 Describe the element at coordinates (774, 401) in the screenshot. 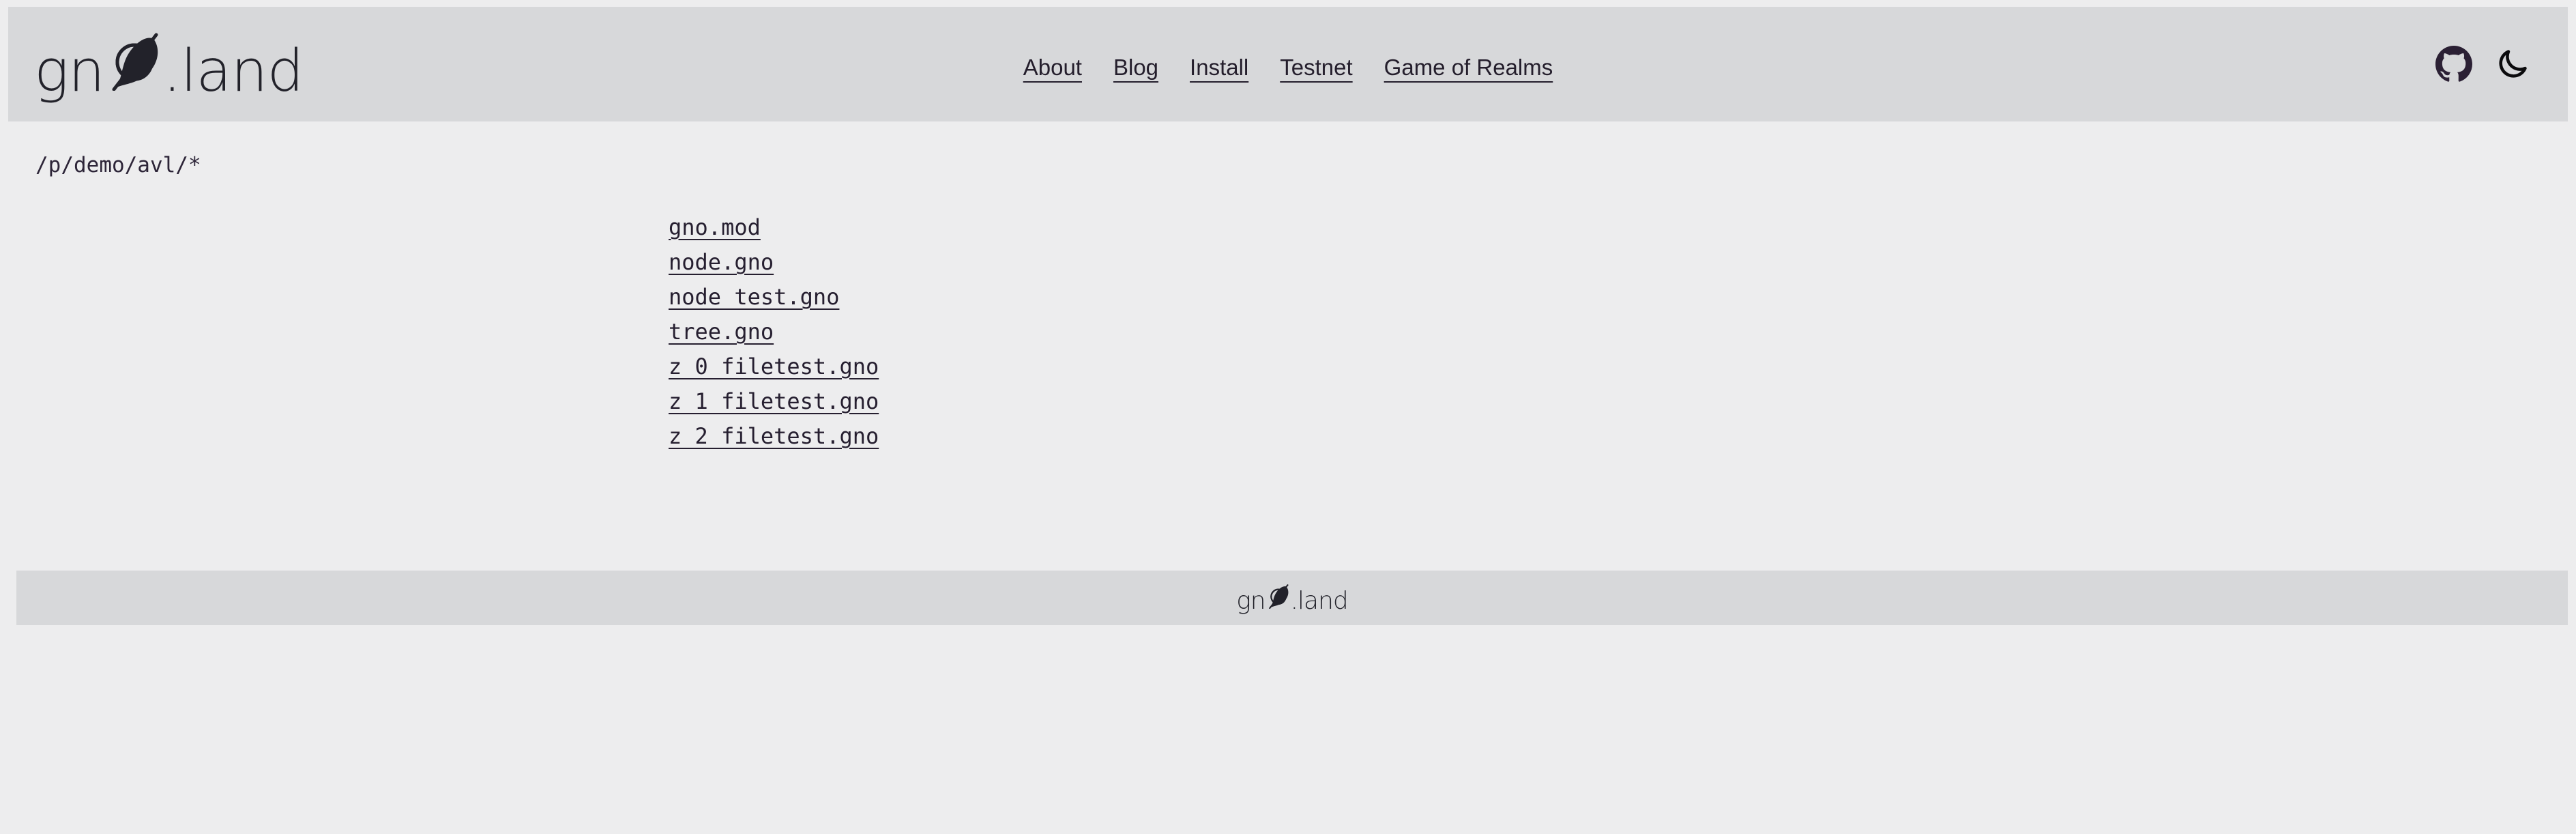

I see `file-link: z_1_filetest.gno` at that location.